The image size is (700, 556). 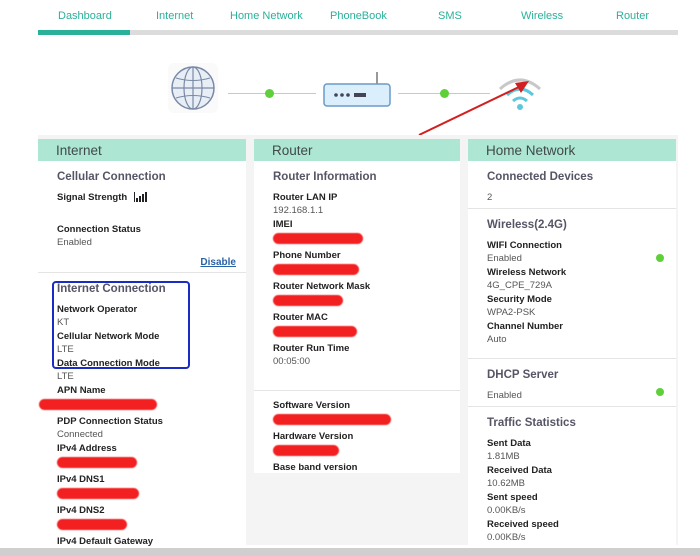 I want to click on received-data-value: 10.62MB, so click(x=506, y=483).